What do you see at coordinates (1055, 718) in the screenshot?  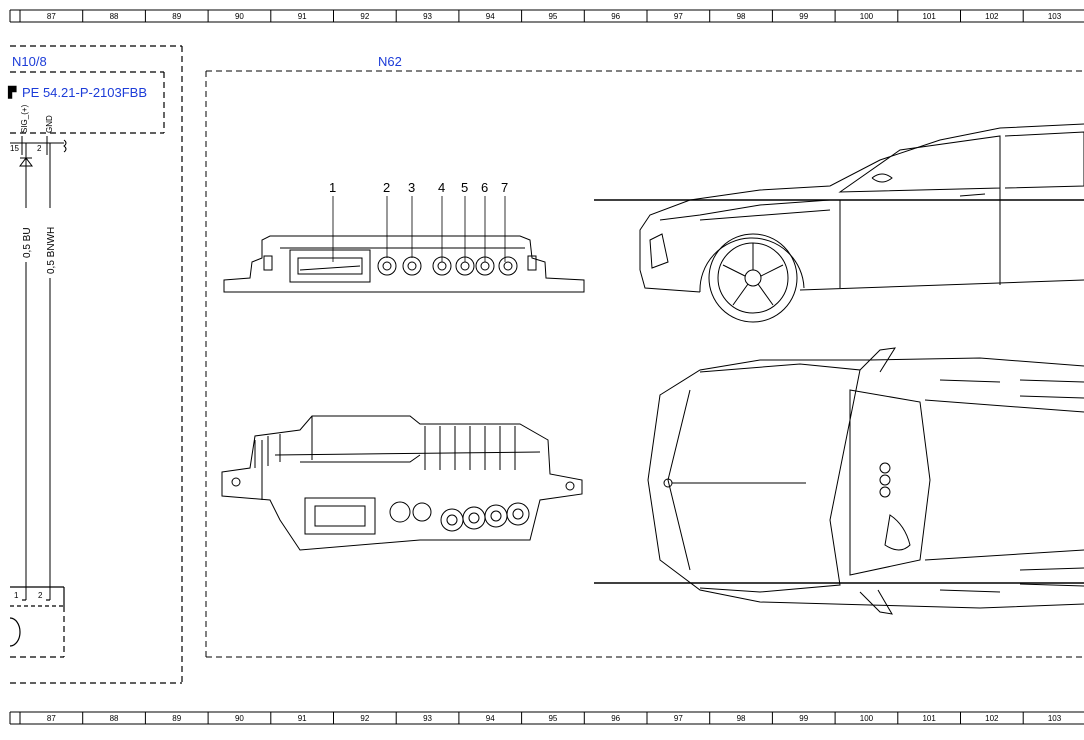 I see `bottom-ruler-number: 103` at bounding box center [1055, 718].